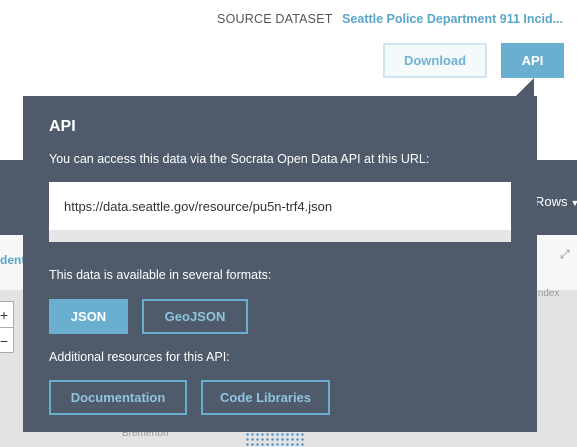  Describe the element at coordinates (280, 206) in the screenshot. I see `api-url-field` at that location.